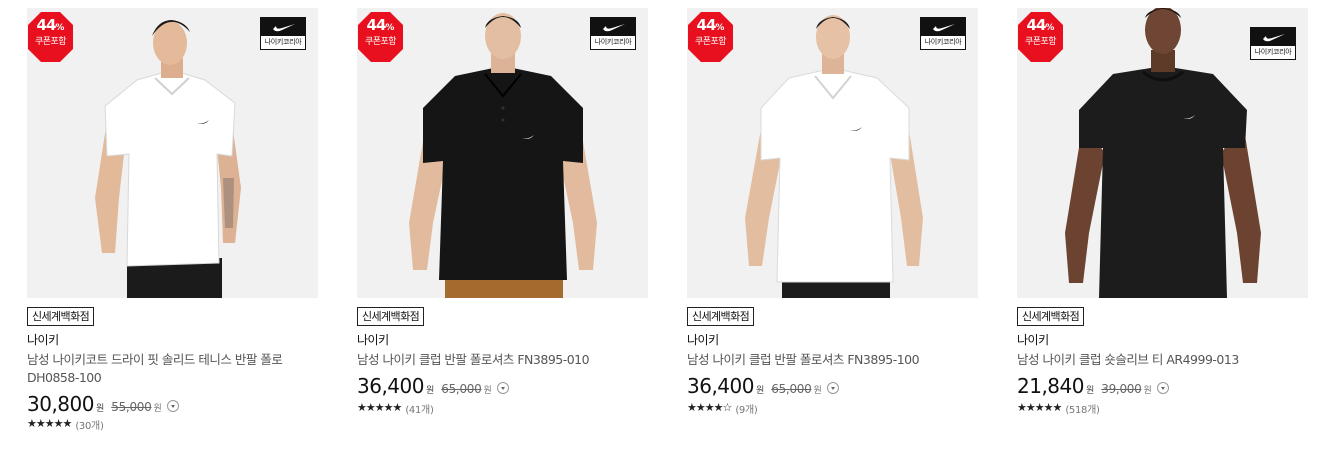 This screenshot has width=1319, height=454. I want to click on review-count: (9개), so click(746, 408).